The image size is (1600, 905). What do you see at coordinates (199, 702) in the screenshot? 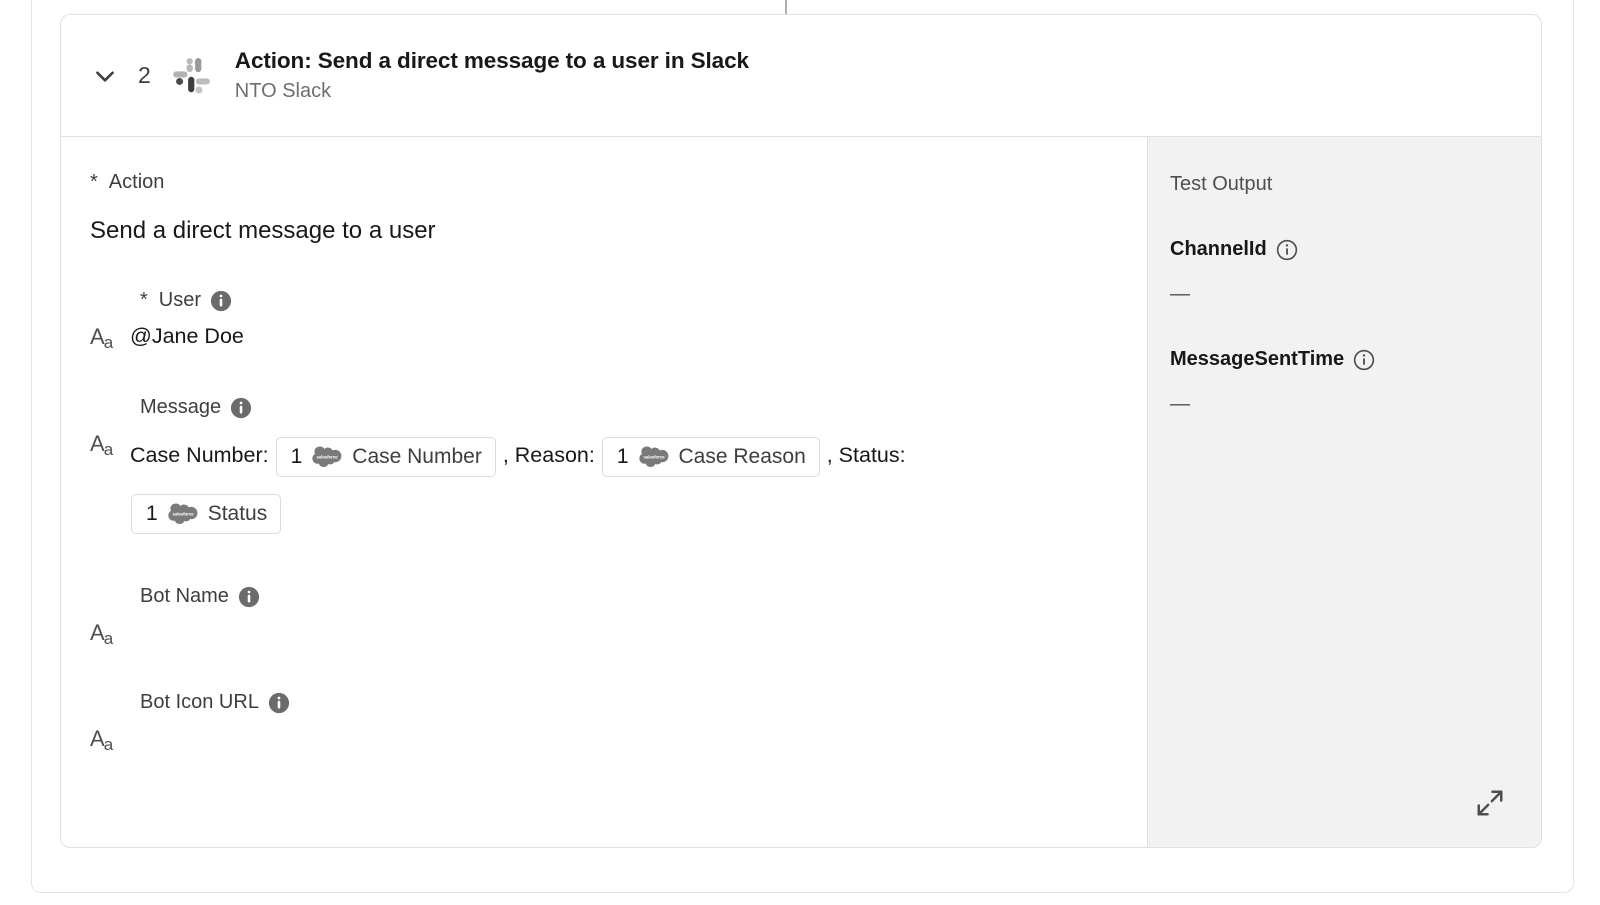
I see `bot-icon-url-label-text: Bot Icon URL` at bounding box center [199, 702].